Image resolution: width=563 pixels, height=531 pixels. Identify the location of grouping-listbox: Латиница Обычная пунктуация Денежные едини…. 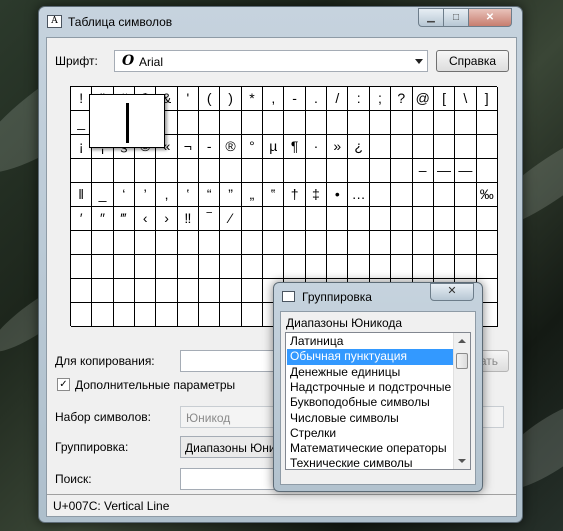
(378, 401).